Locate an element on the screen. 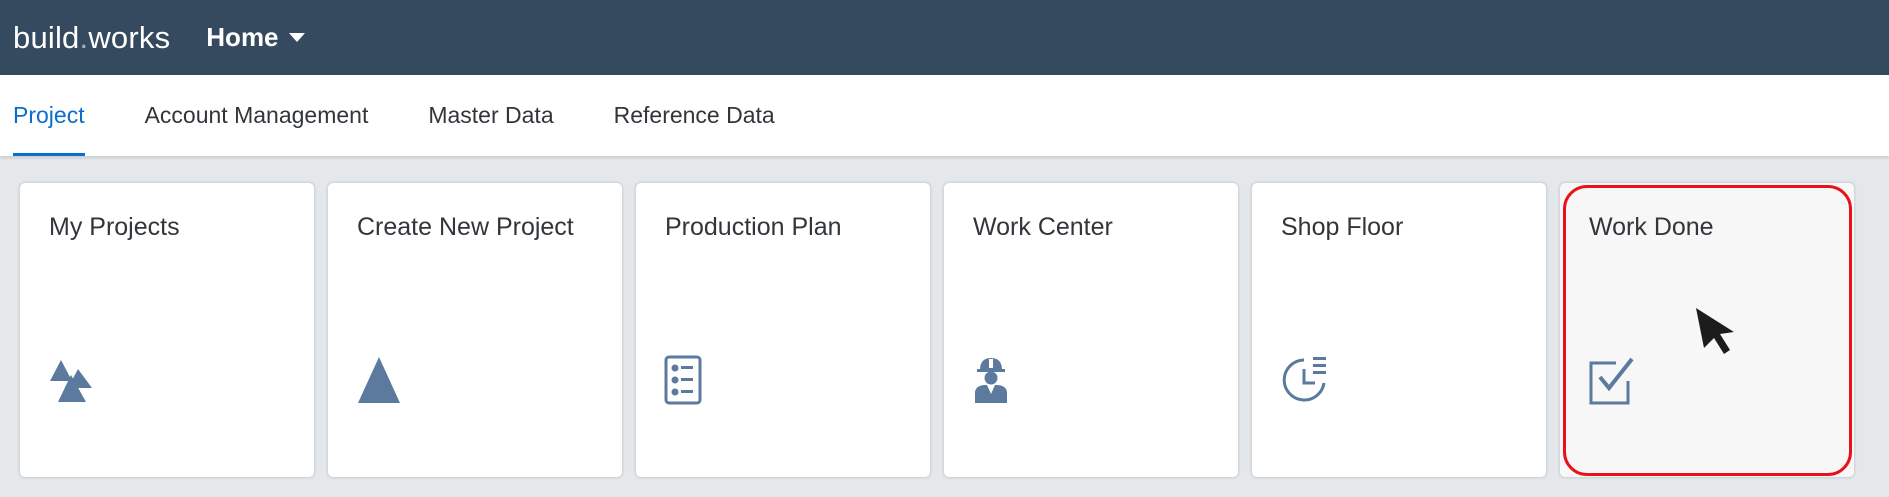 The image size is (1889, 497). tab-reference-data: Reference Data is located at coordinates (694, 115).